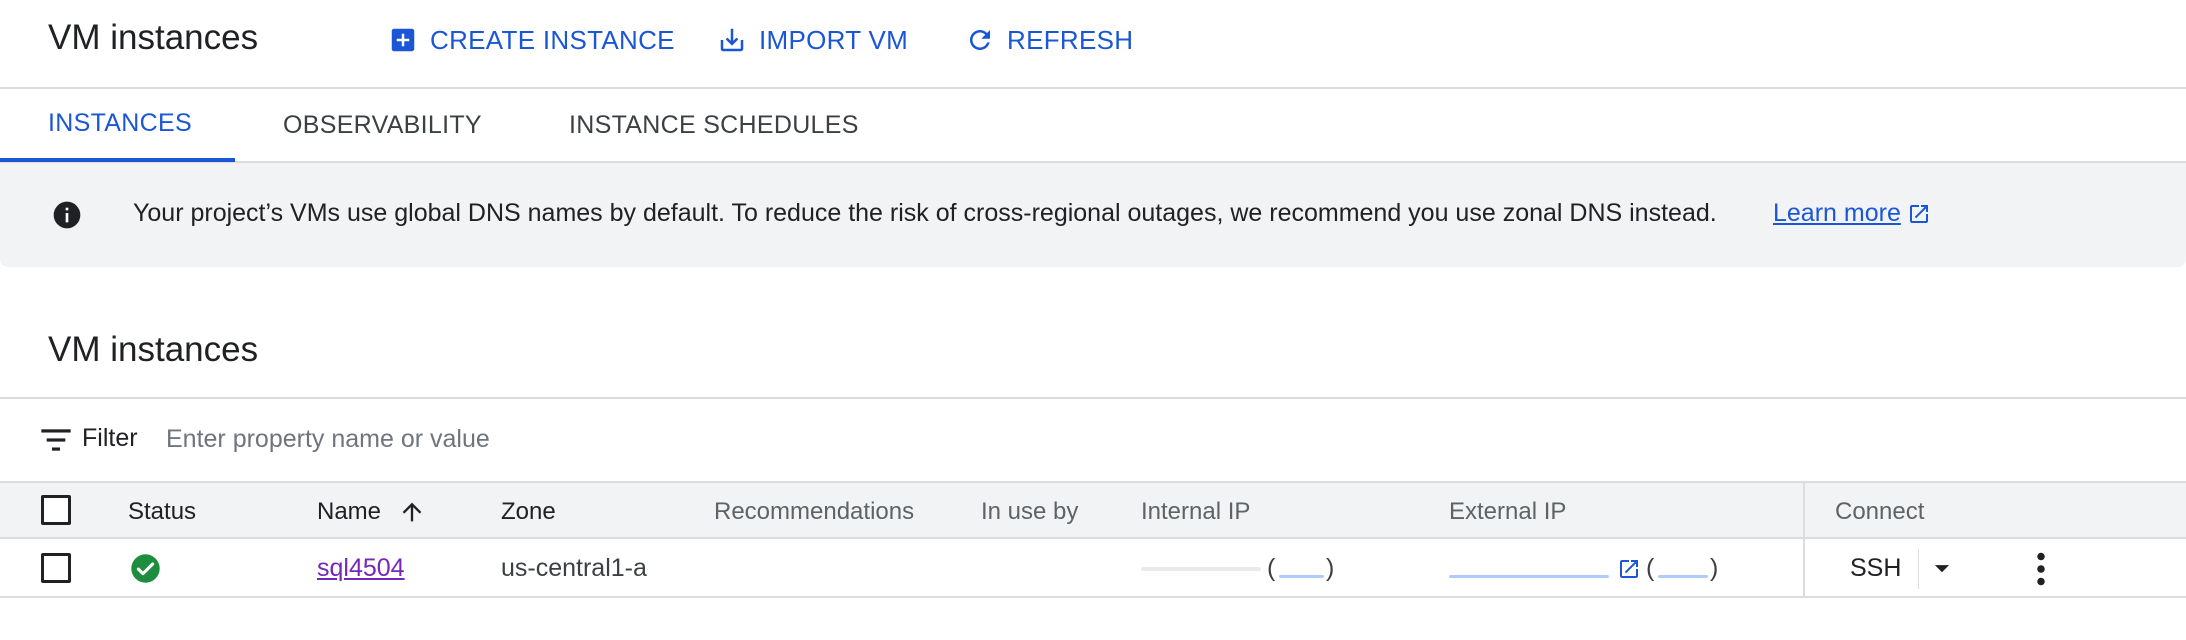 Image resolution: width=2186 pixels, height=640 pixels. I want to click on column-name: Name, so click(349, 512).